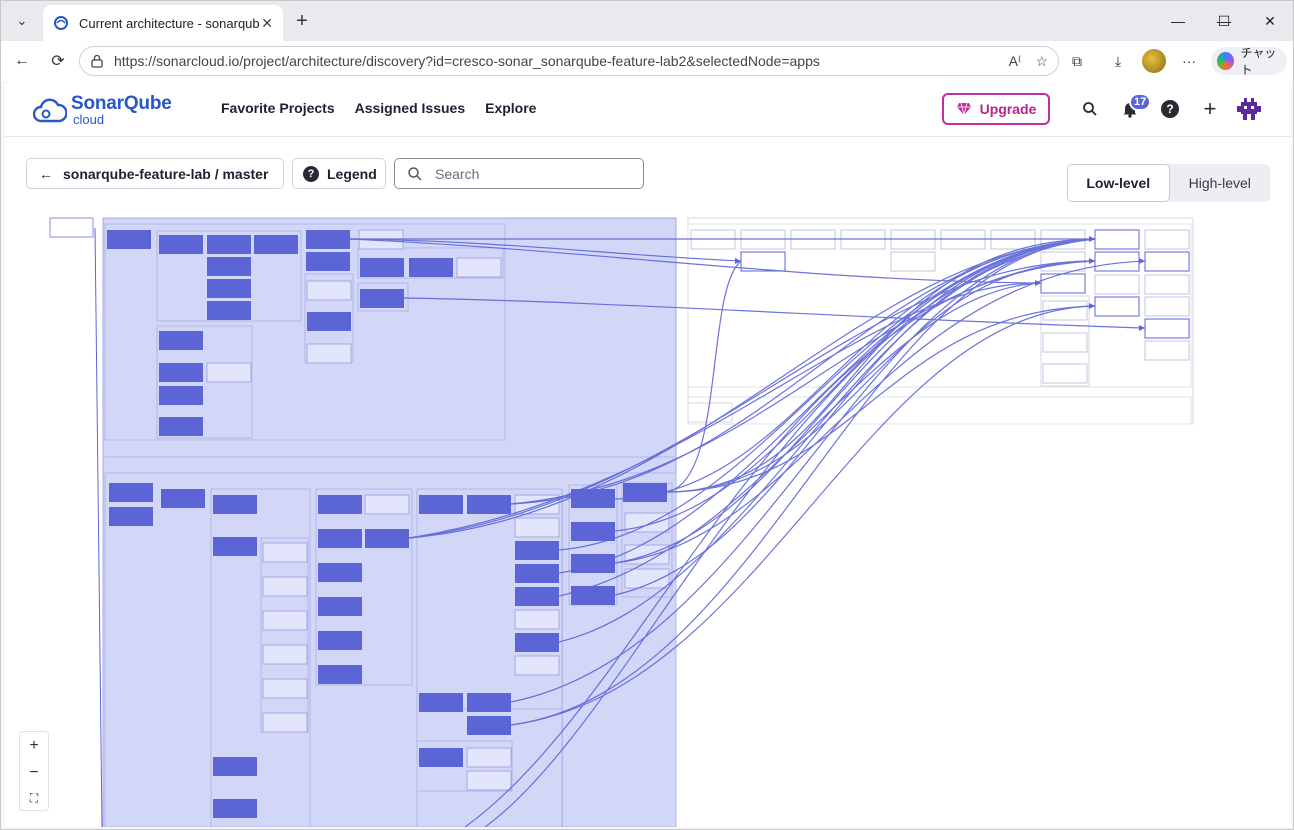 This screenshot has width=1294, height=830. I want to click on ellipsis-icon: ···, so click(1189, 61).